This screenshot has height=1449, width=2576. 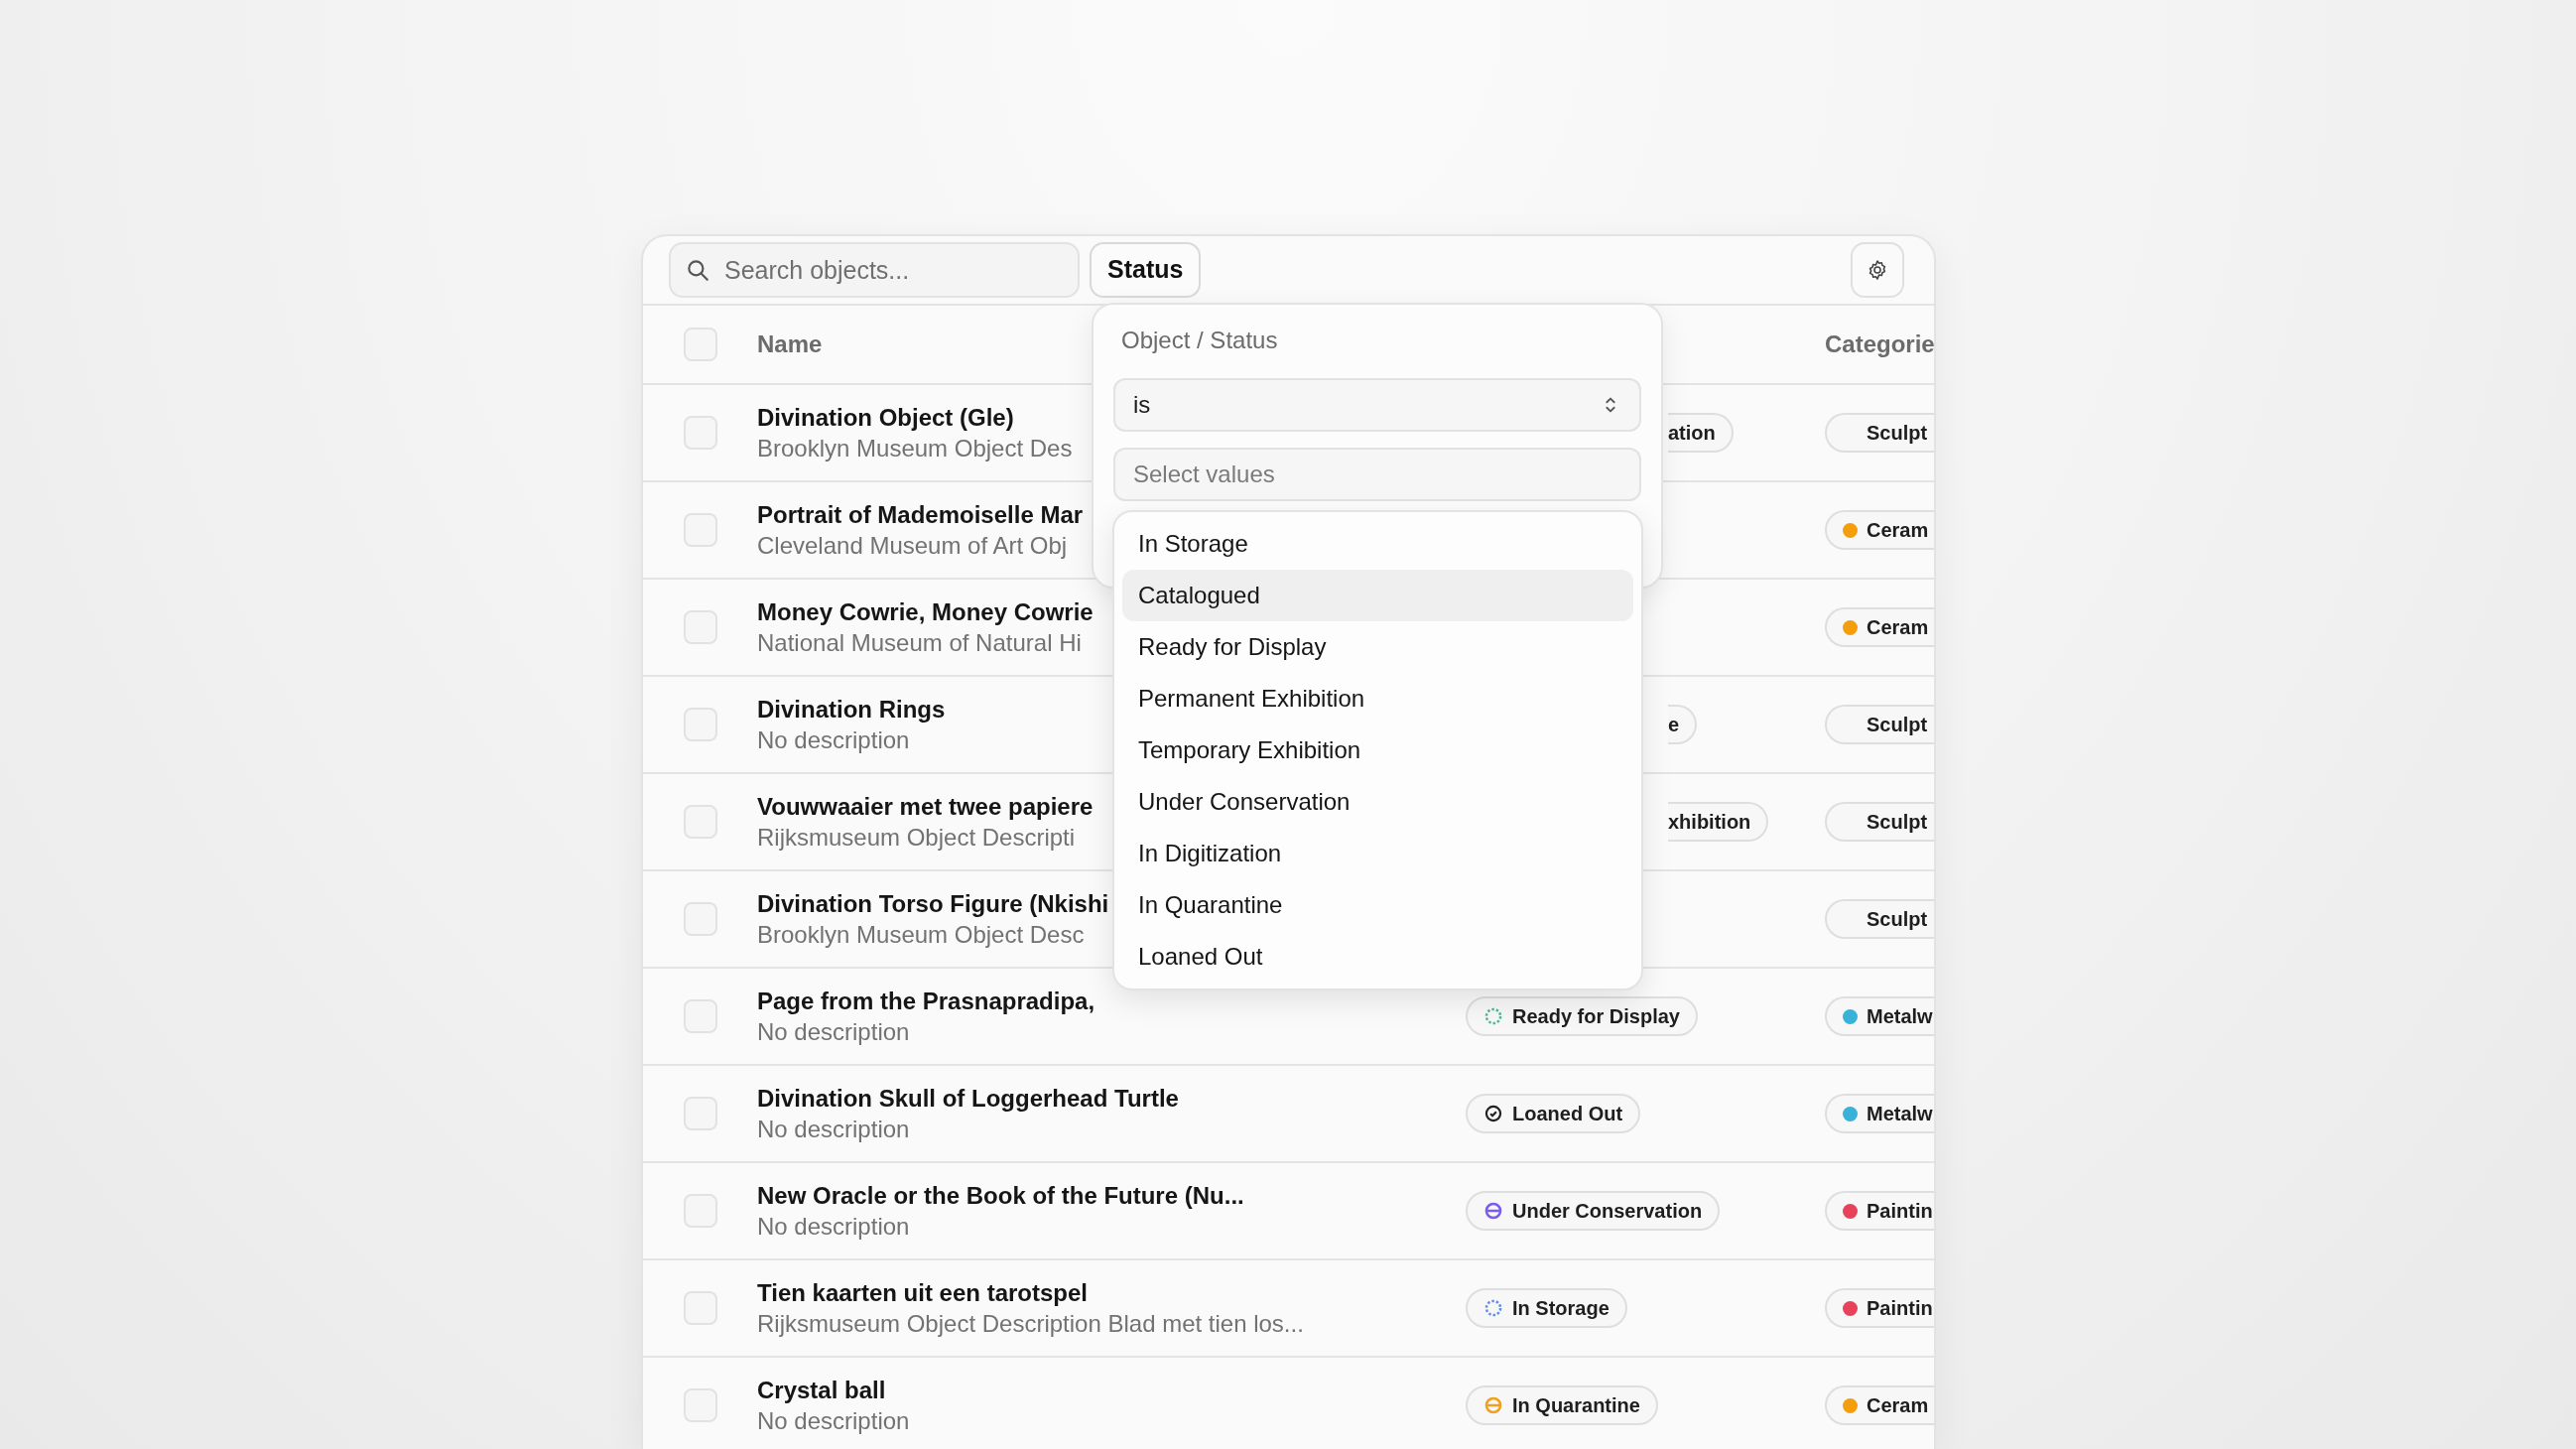 What do you see at coordinates (698, 270) in the screenshot?
I see `search-icon` at bounding box center [698, 270].